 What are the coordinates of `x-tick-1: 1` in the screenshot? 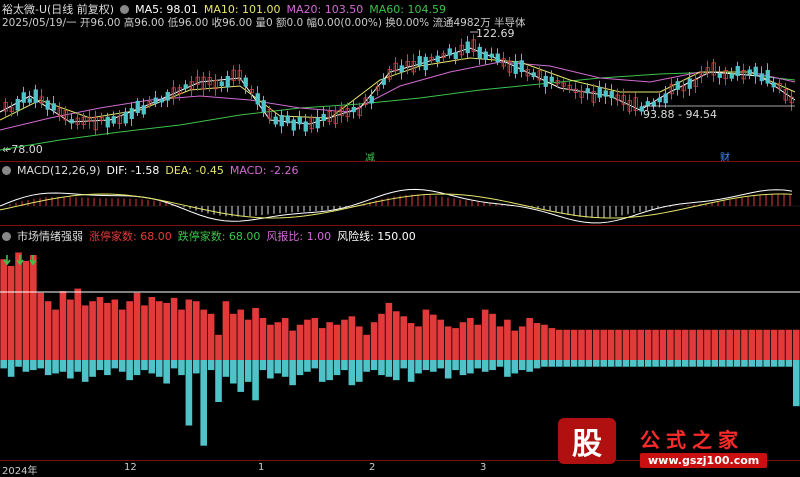 It's located at (261, 467).